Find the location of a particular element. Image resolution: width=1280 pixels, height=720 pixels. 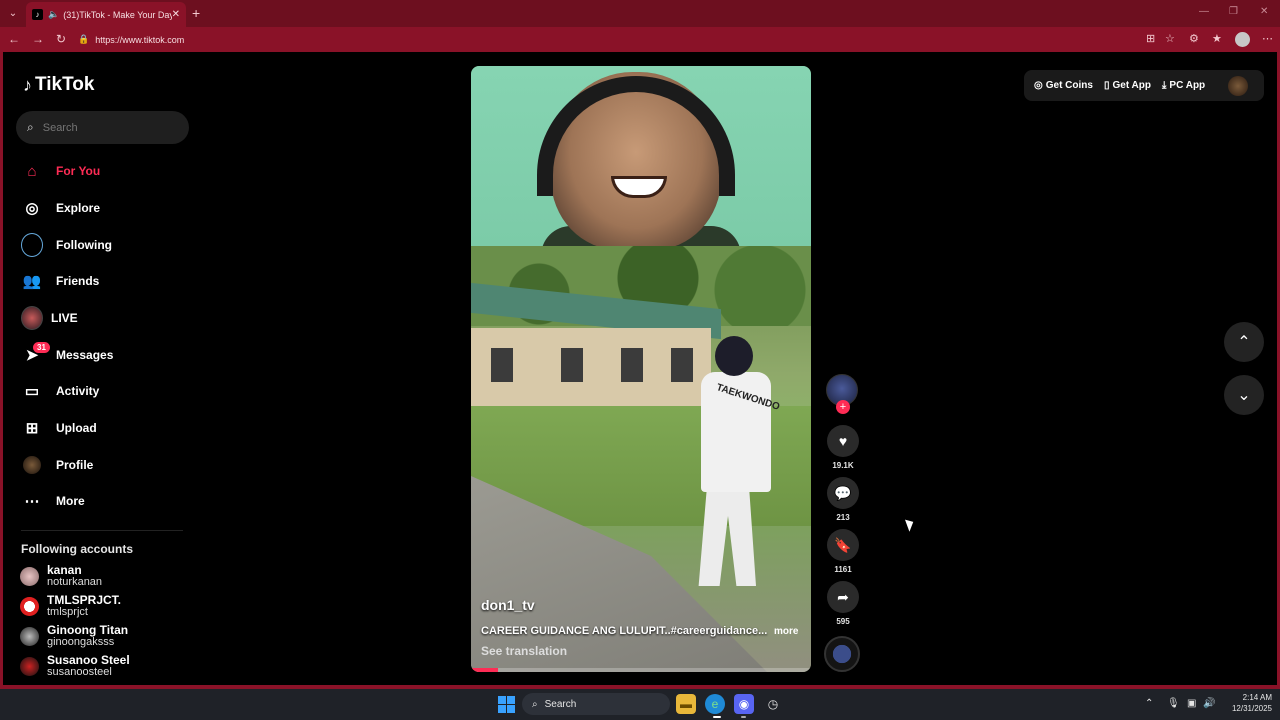

windows-start-icon is located at coordinates (506, 704).